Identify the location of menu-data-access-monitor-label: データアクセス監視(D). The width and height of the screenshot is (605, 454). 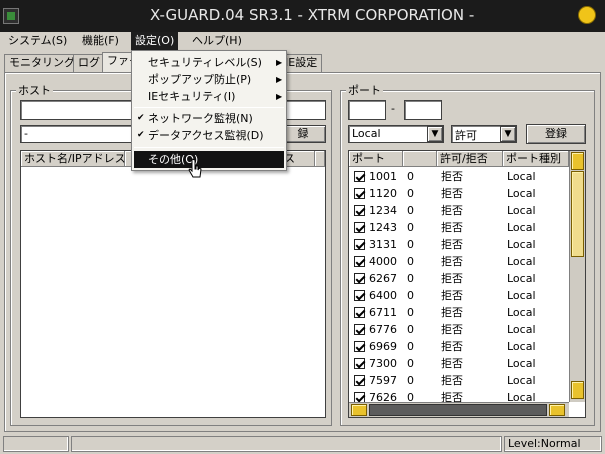
(206, 135).